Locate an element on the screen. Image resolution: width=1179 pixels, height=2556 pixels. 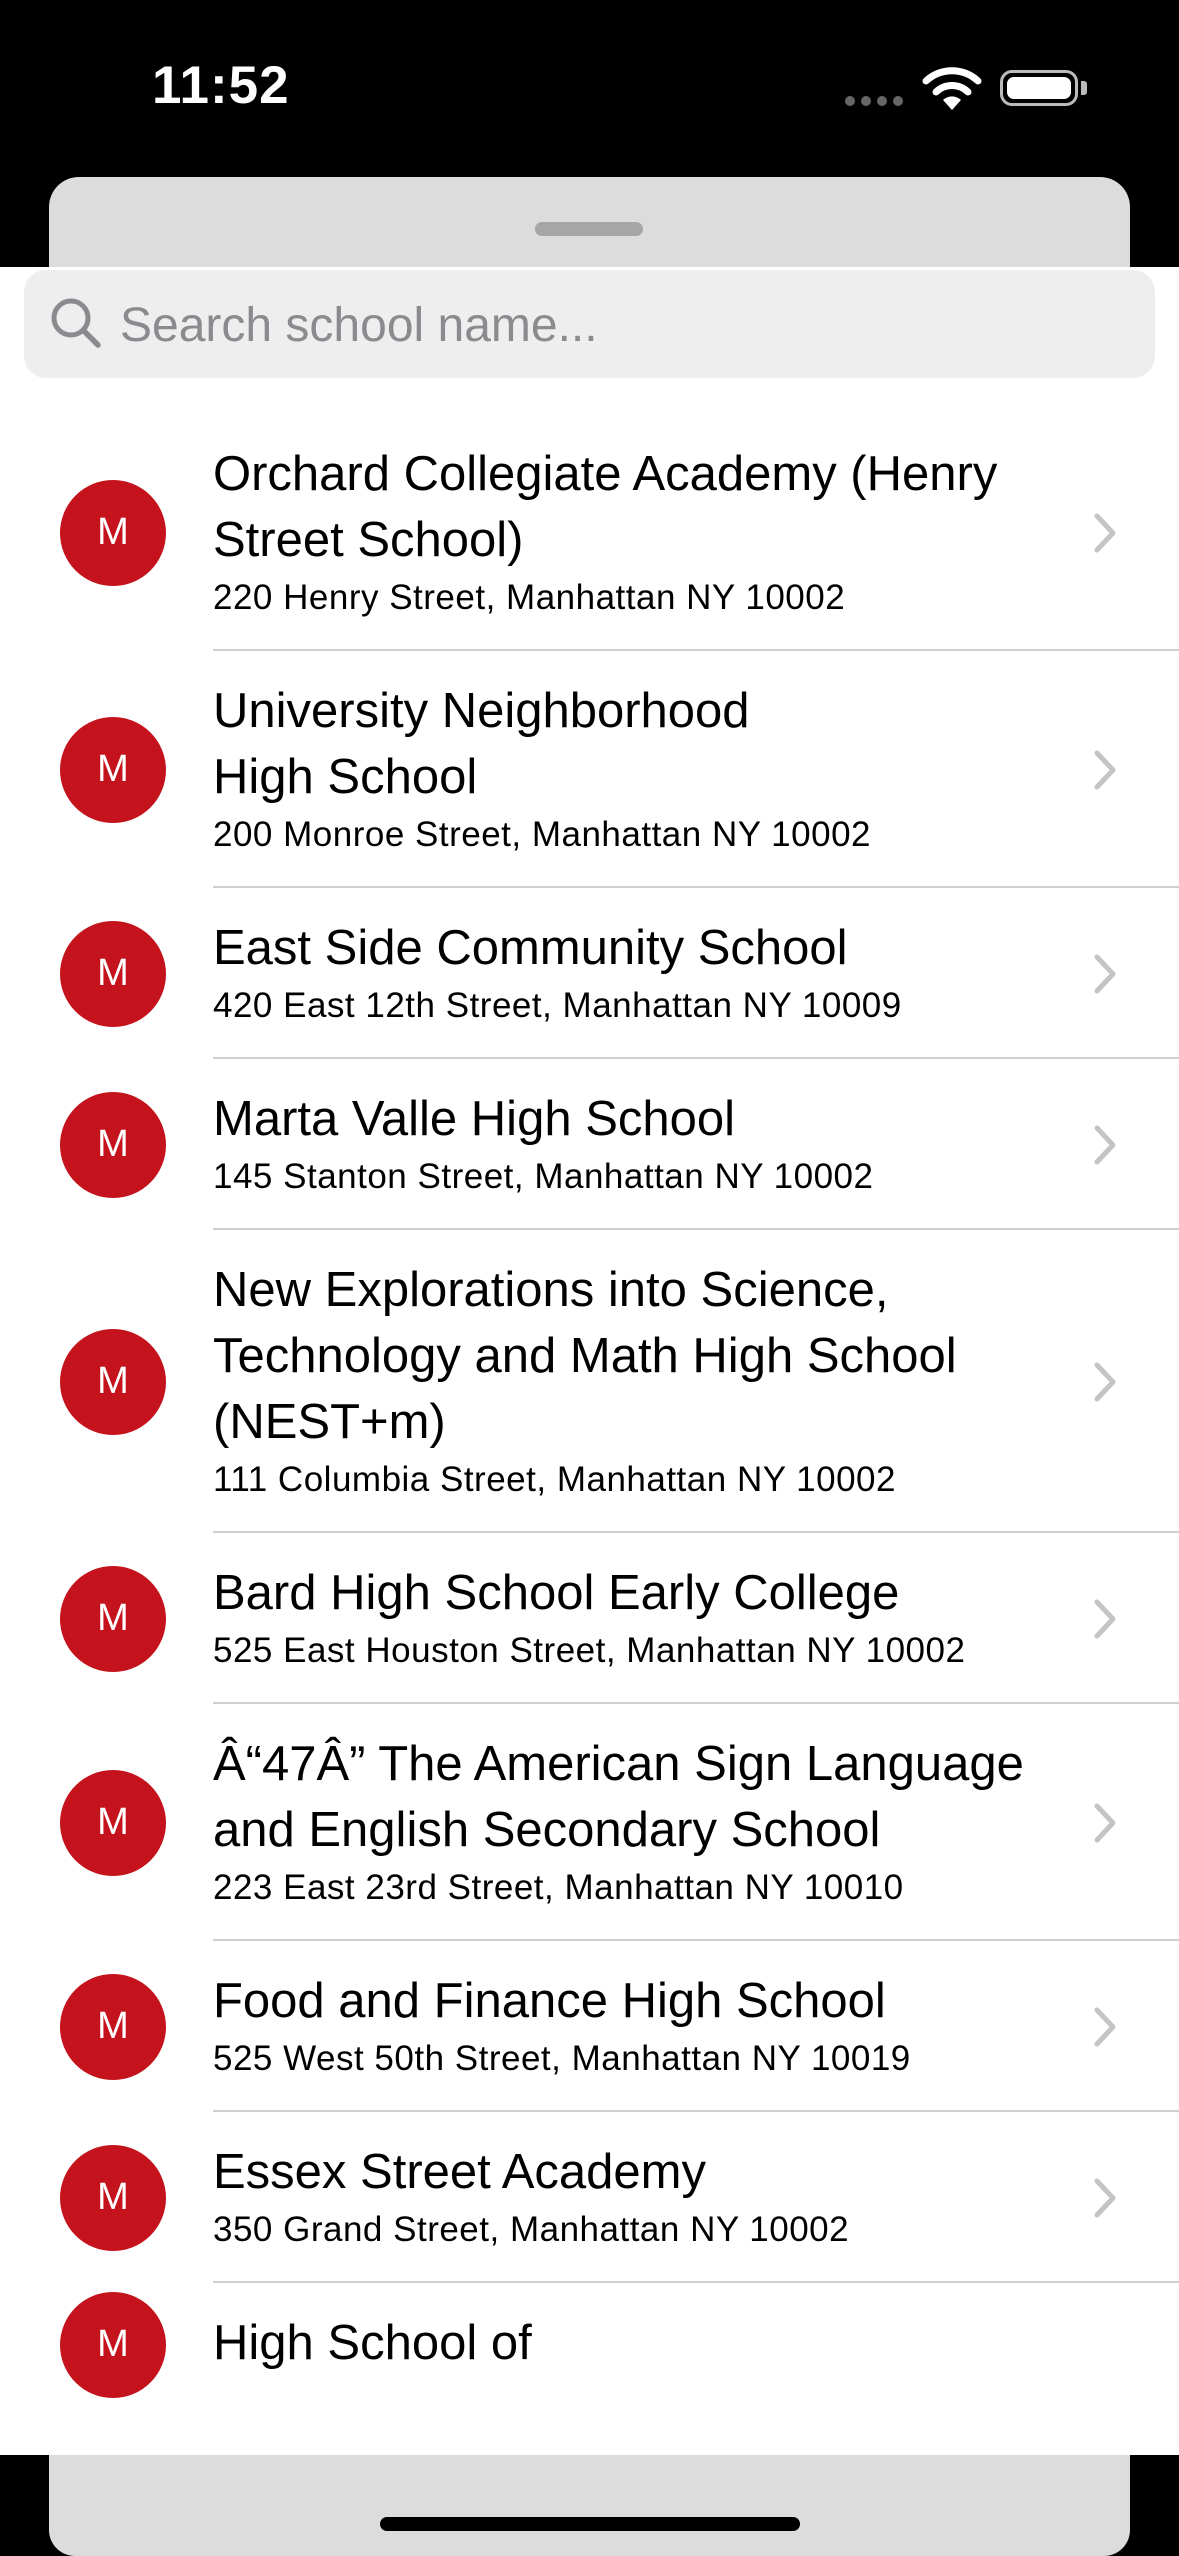
school-name-line: Technology and Math High School is located at coordinates (585, 1356).